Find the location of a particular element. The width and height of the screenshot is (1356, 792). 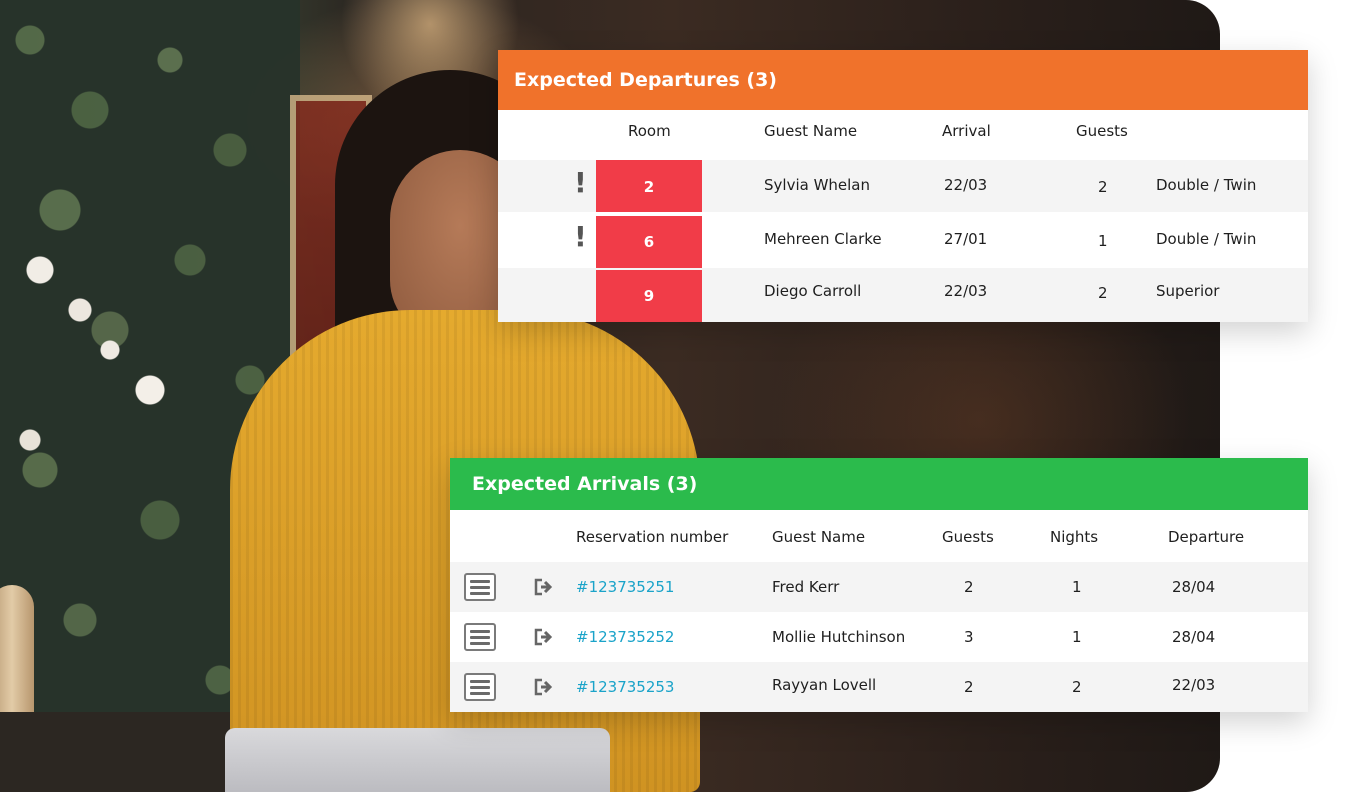

departure-row: ! 6 Mehreen Clarke 27/01 1 Double / Twin is located at coordinates (903, 240).